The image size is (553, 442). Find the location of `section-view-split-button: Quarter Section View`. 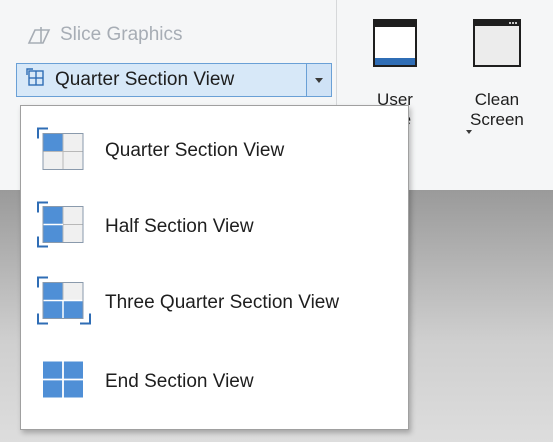

section-view-split-button: Quarter Section View is located at coordinates (174, 80).